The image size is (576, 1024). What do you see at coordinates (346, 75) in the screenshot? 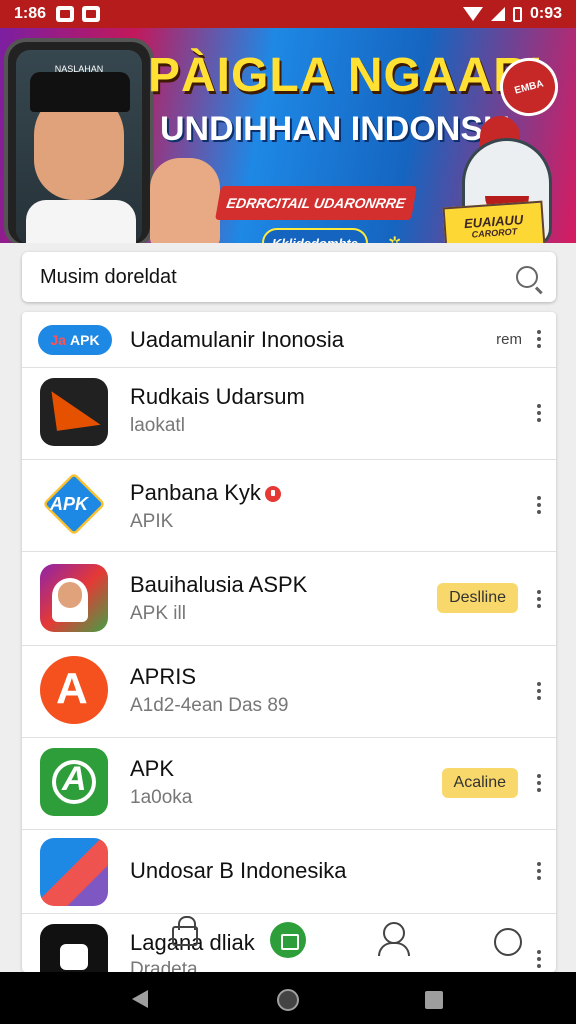
I see `banner-headline: PÀIGLA NGAARI` at bounding box center [346, 75].